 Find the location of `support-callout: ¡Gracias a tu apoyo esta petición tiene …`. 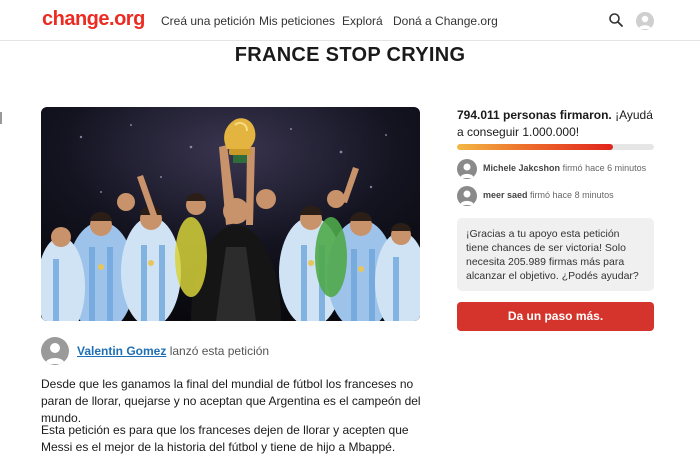

support-callout: ¡Gracias a tu apoyo esta petición tiene … is located at coordinates (555, 254).